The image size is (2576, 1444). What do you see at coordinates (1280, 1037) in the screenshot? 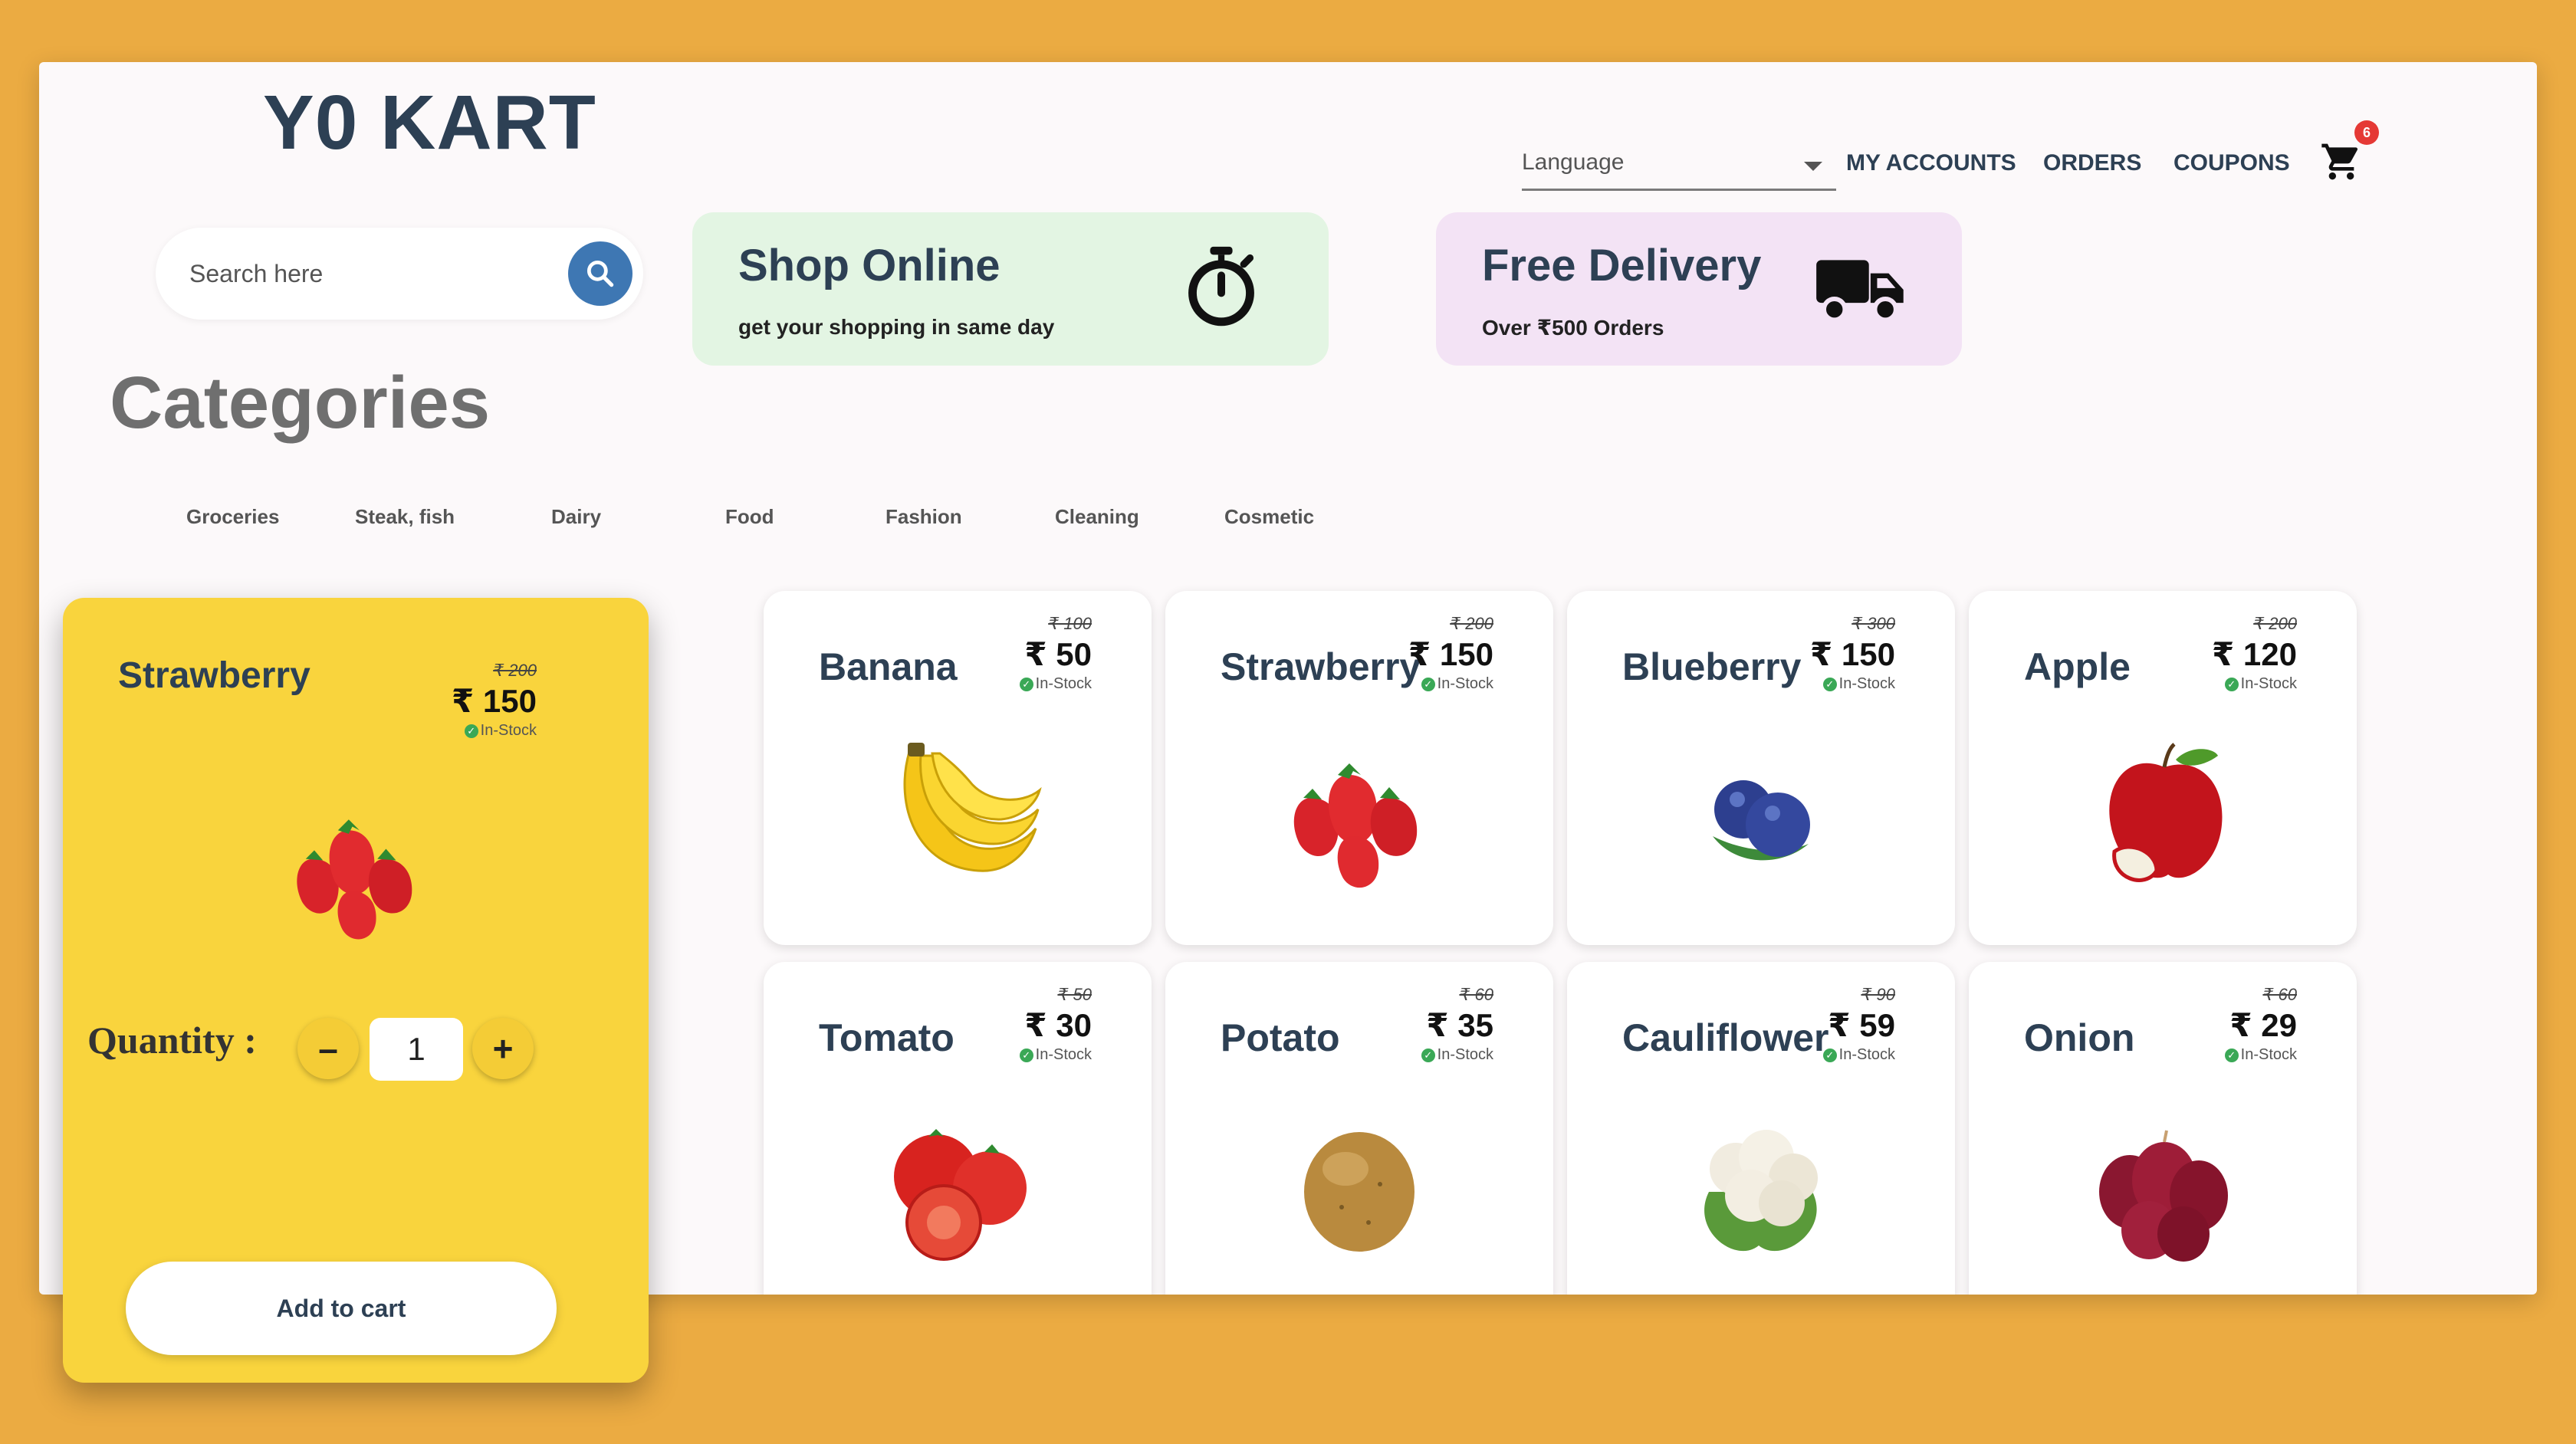
I see `product-name: Potato` at bounding box center [1280, 1037].